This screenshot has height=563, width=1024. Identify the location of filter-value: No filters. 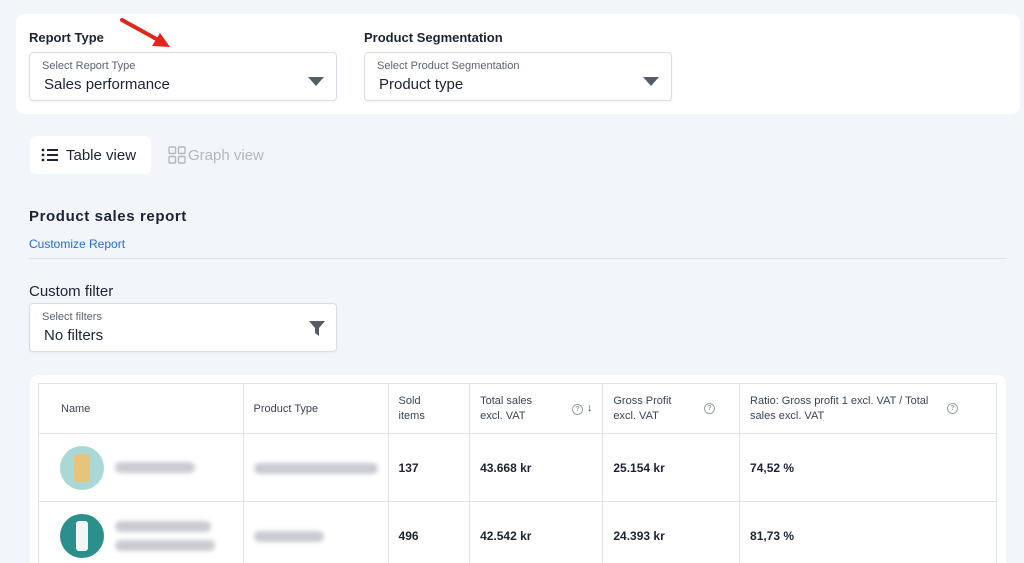
(74, 335).